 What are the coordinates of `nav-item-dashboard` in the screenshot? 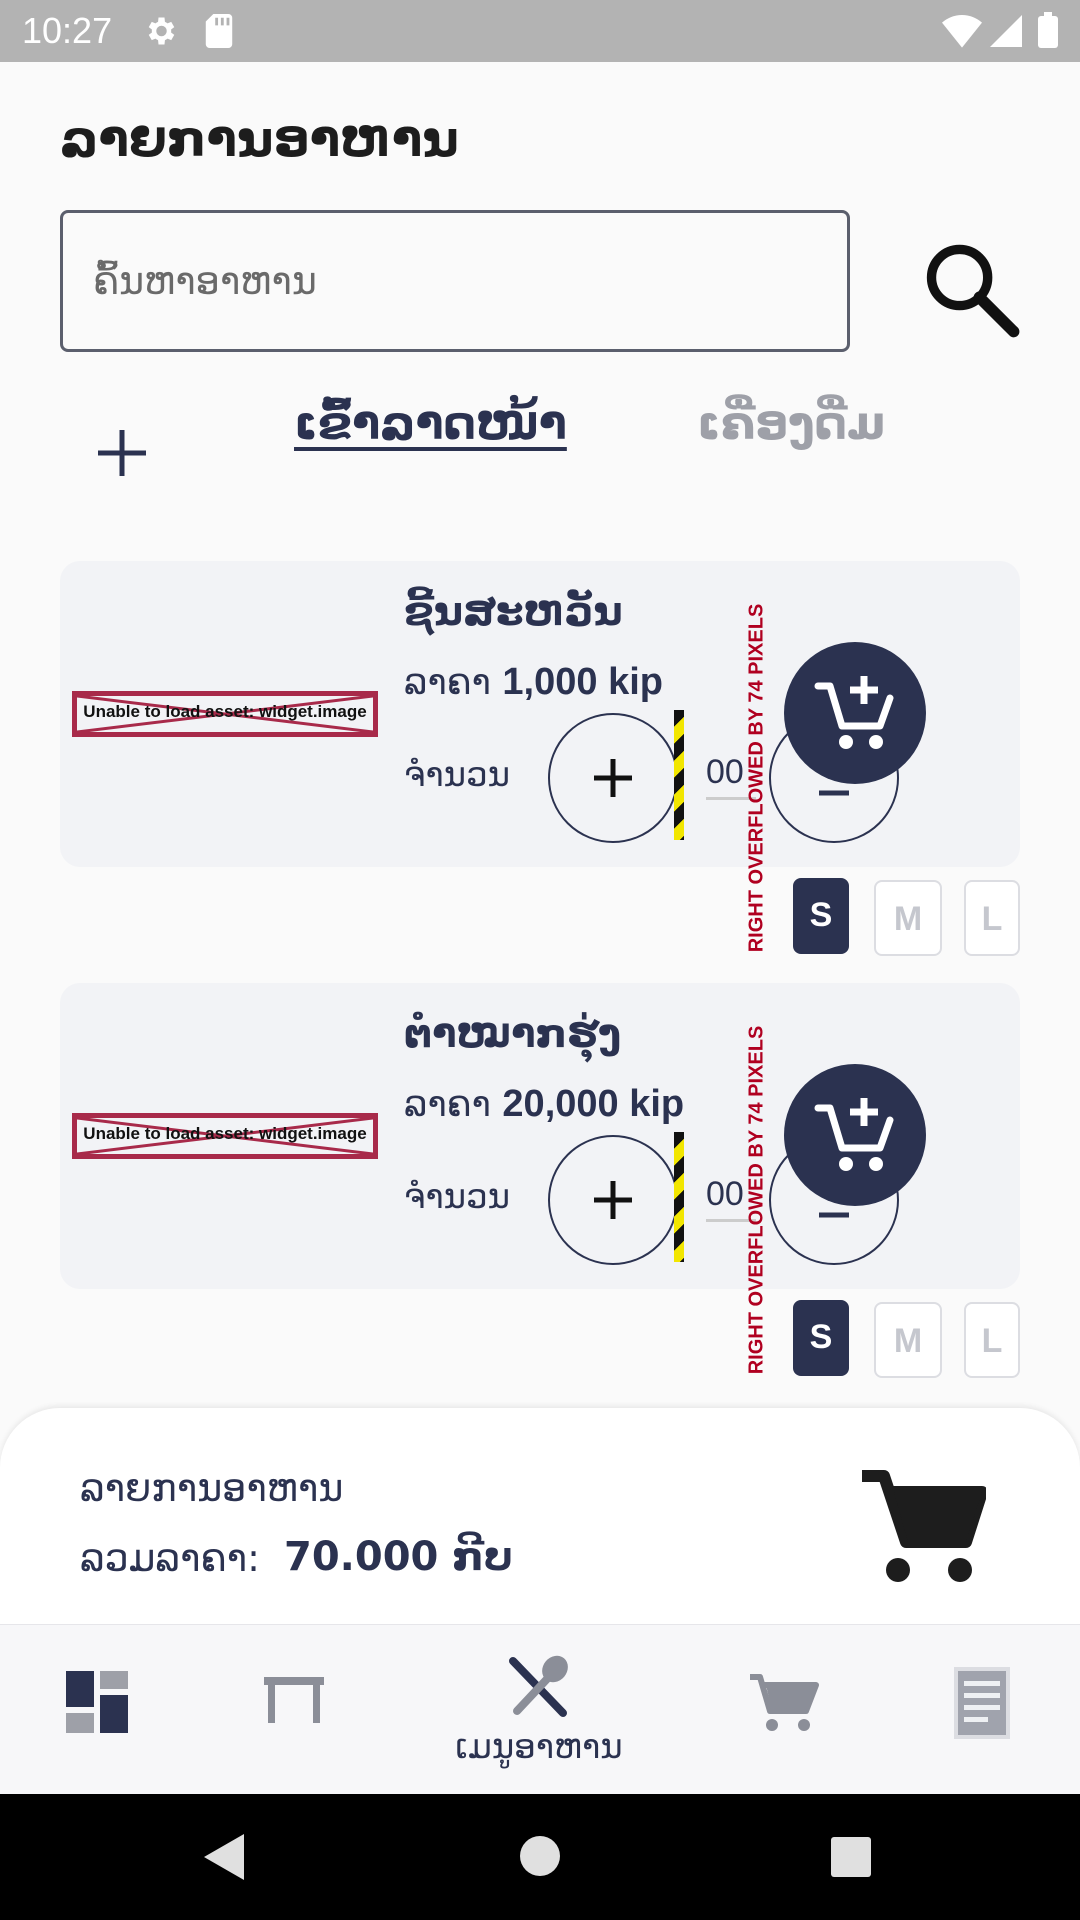 It's located at (100, 1710).